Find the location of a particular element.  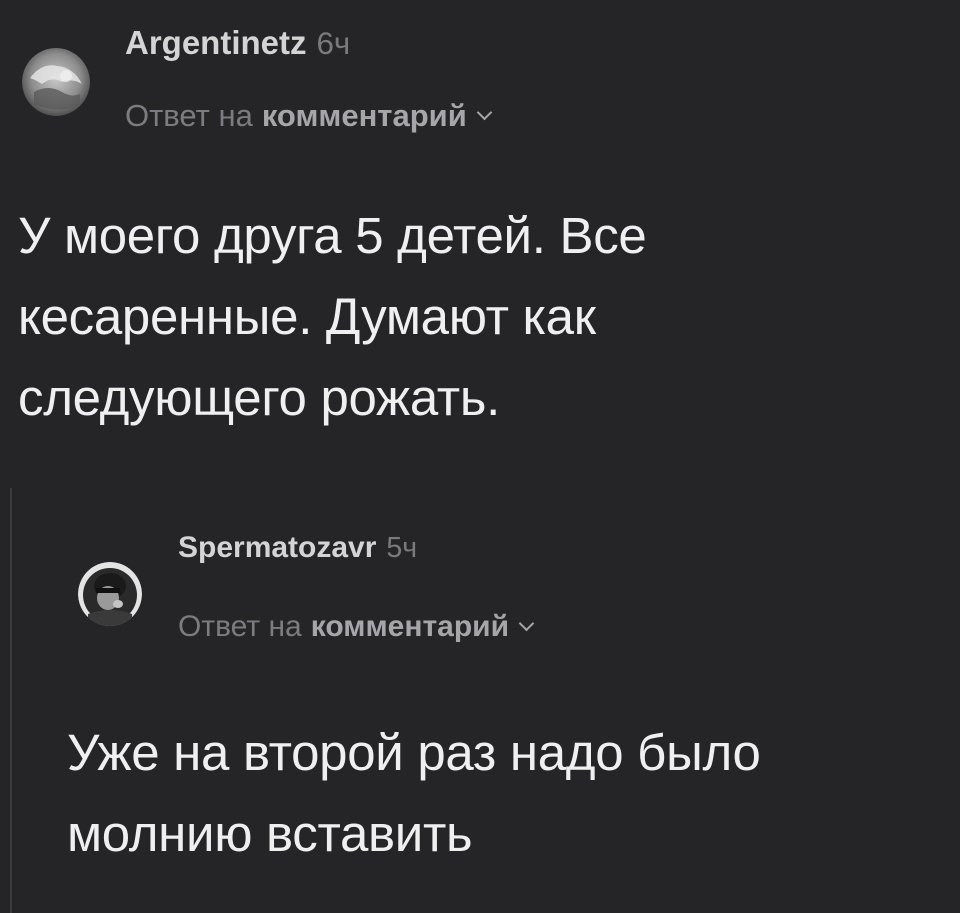

comment-text-line: У моего друга 5 детей. Все is located at coordinates (332, 235).